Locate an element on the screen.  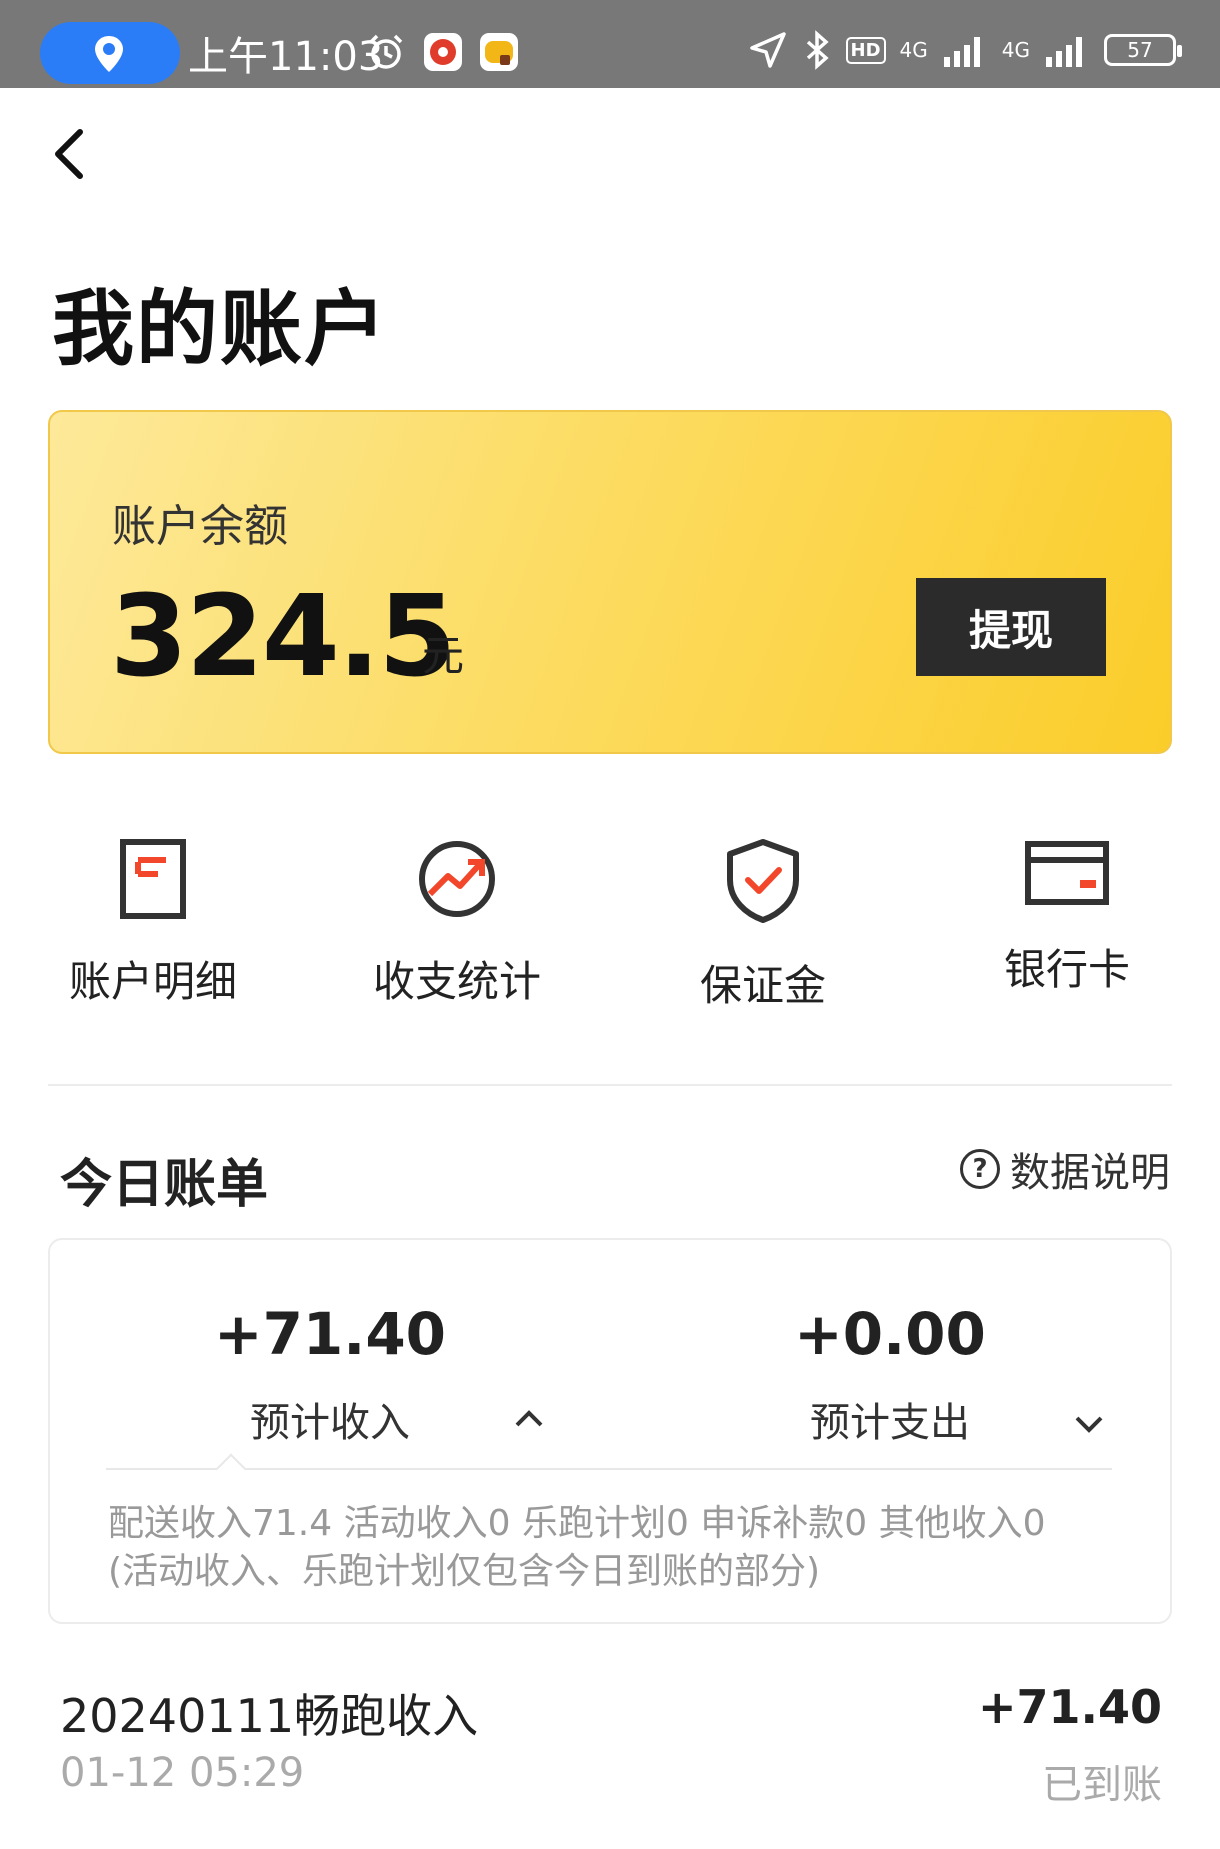
battery-icon: 57 is located at coordinates (1143, 50).